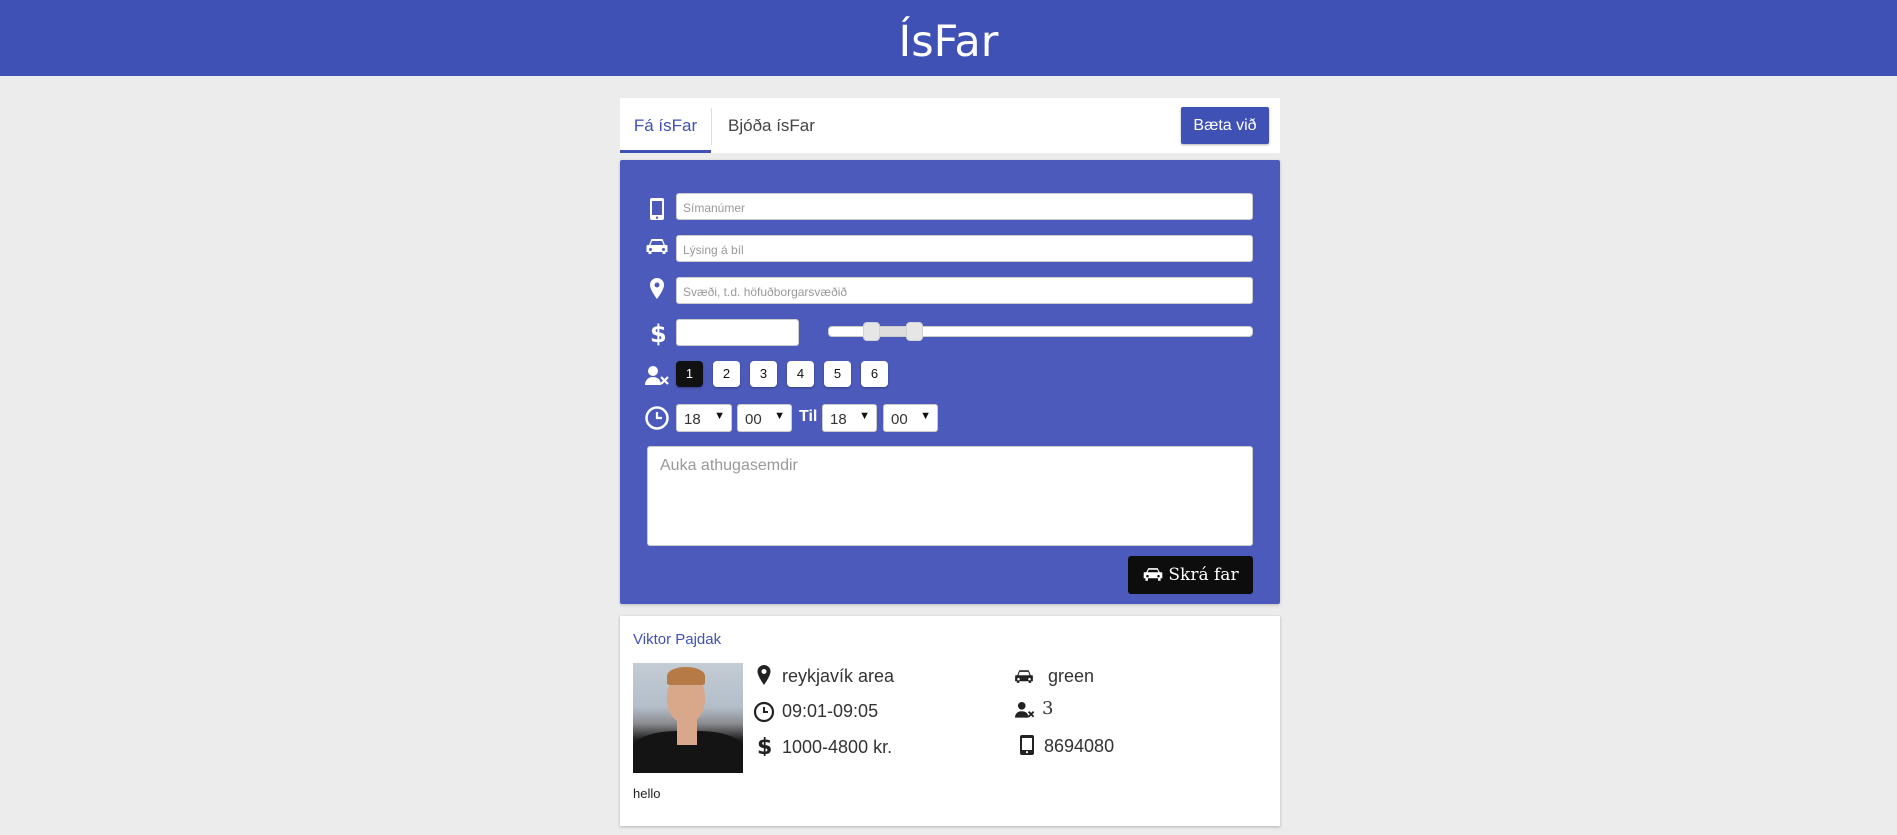 The image size is (1897, 835). I want to click on from-hour-select: 18 ▼, so click(704, 418).